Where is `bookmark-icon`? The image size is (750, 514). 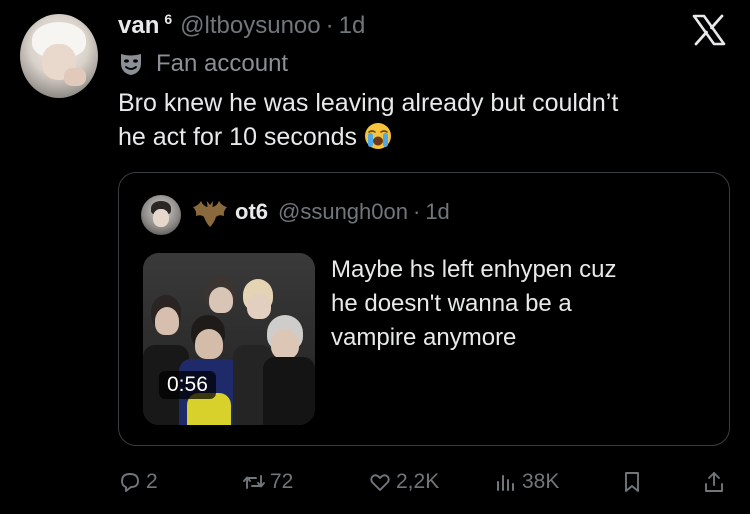 bookmark-icon is located at coordinates (632, 482).